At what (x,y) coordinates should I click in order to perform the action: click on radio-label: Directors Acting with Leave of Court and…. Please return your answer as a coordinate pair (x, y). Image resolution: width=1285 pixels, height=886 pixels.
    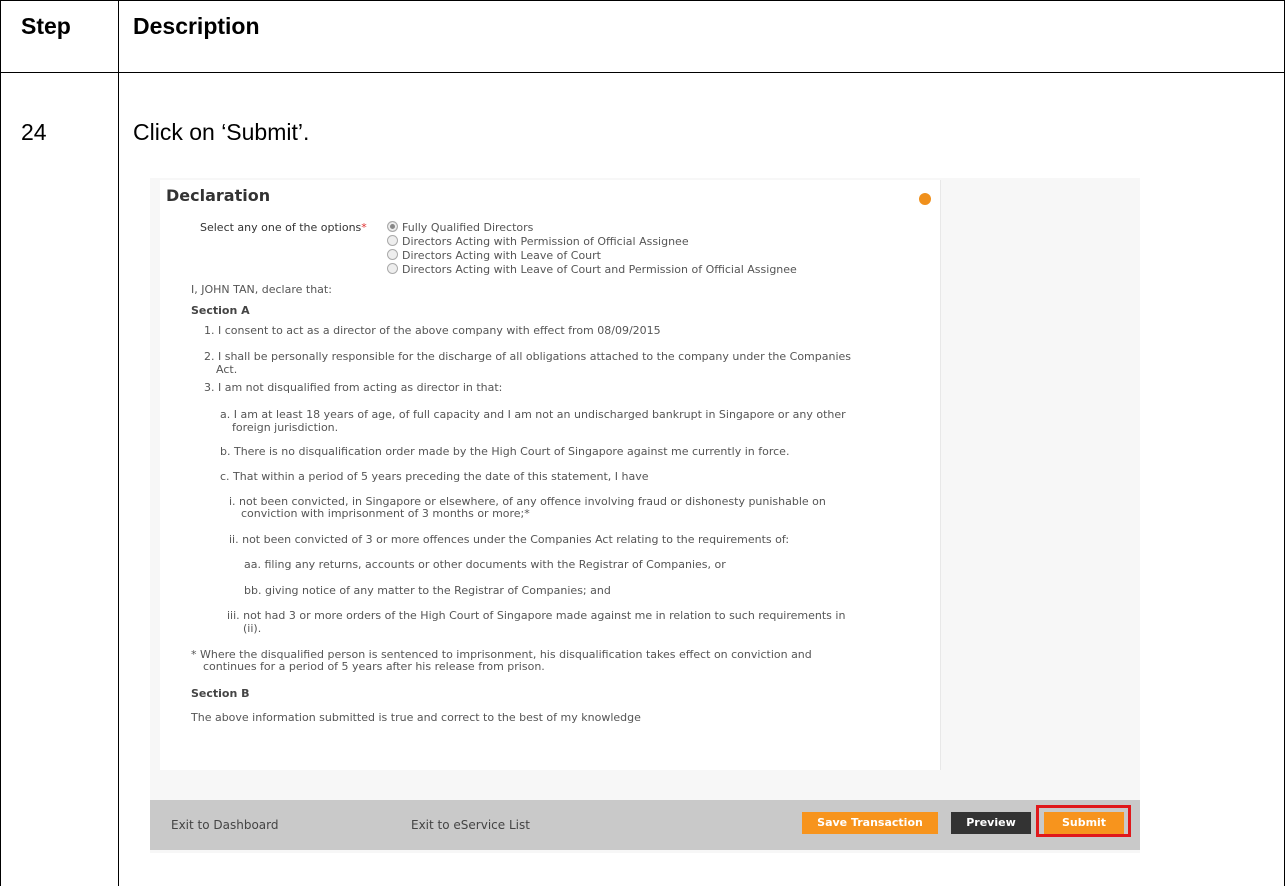
    Looking at the image, I should click on (599, 269).